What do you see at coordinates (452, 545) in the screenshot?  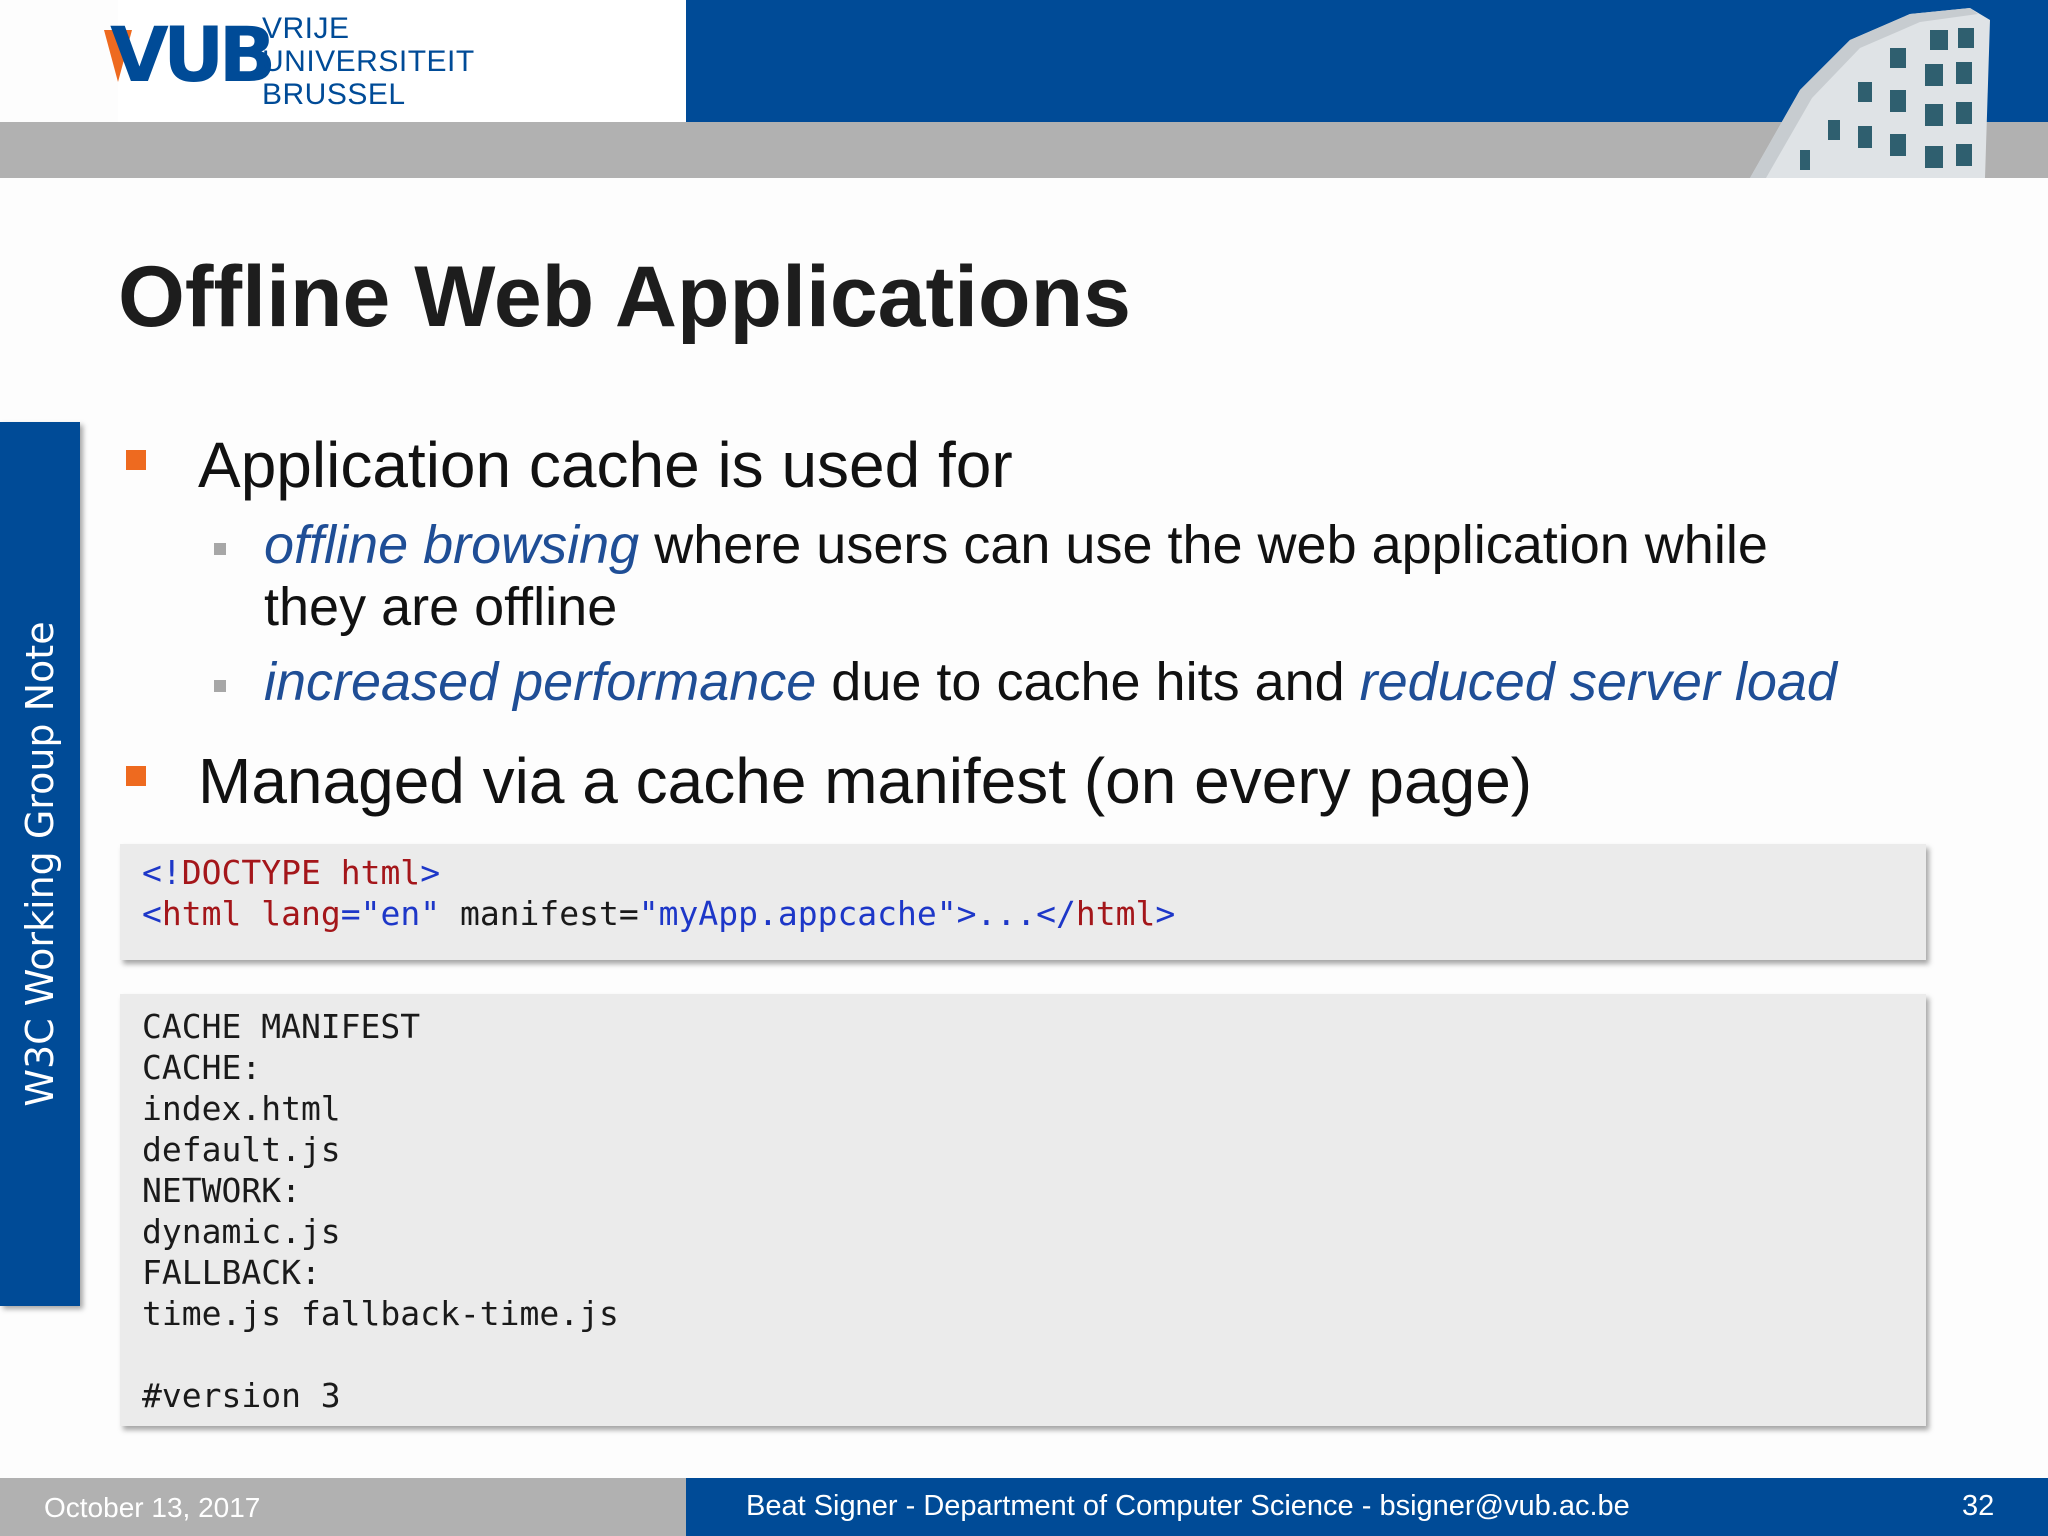 I see `emphasis-text: offline browsing` at bounding box center [452, 545].